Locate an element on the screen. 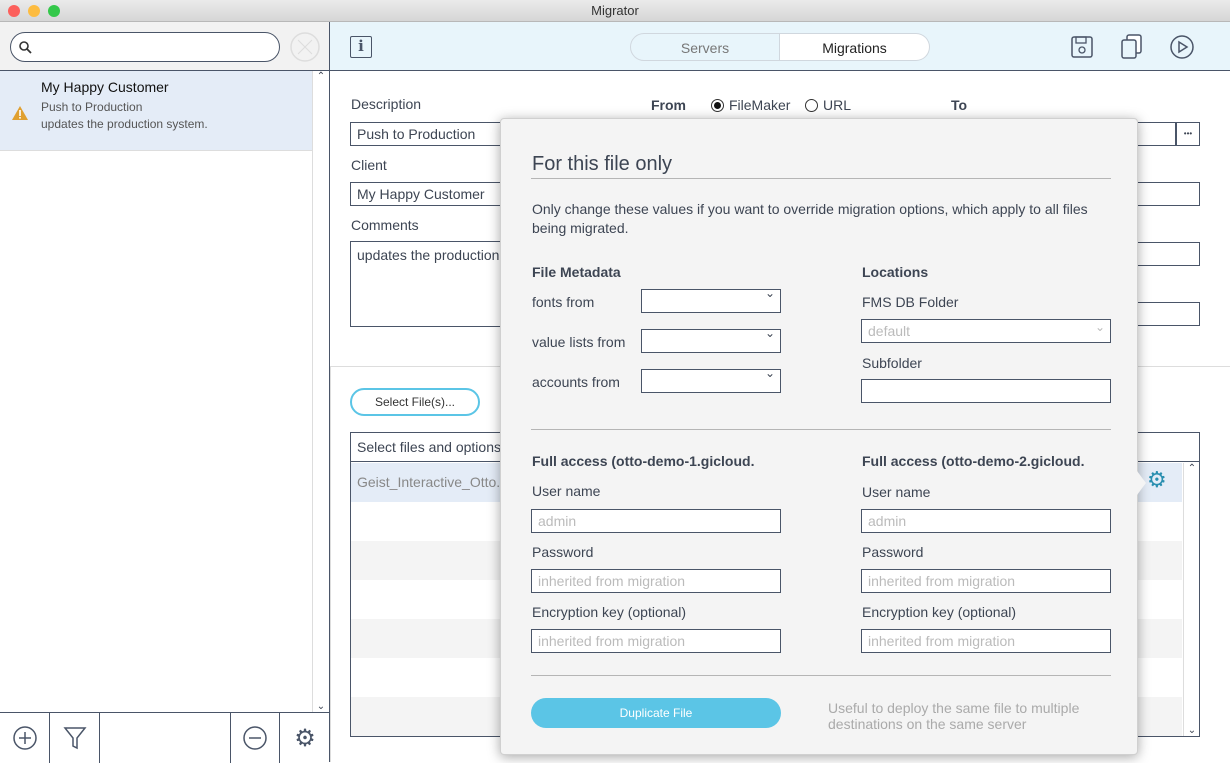  right-key-label: Encryption key (optional) is located at coordinates (939, 612).